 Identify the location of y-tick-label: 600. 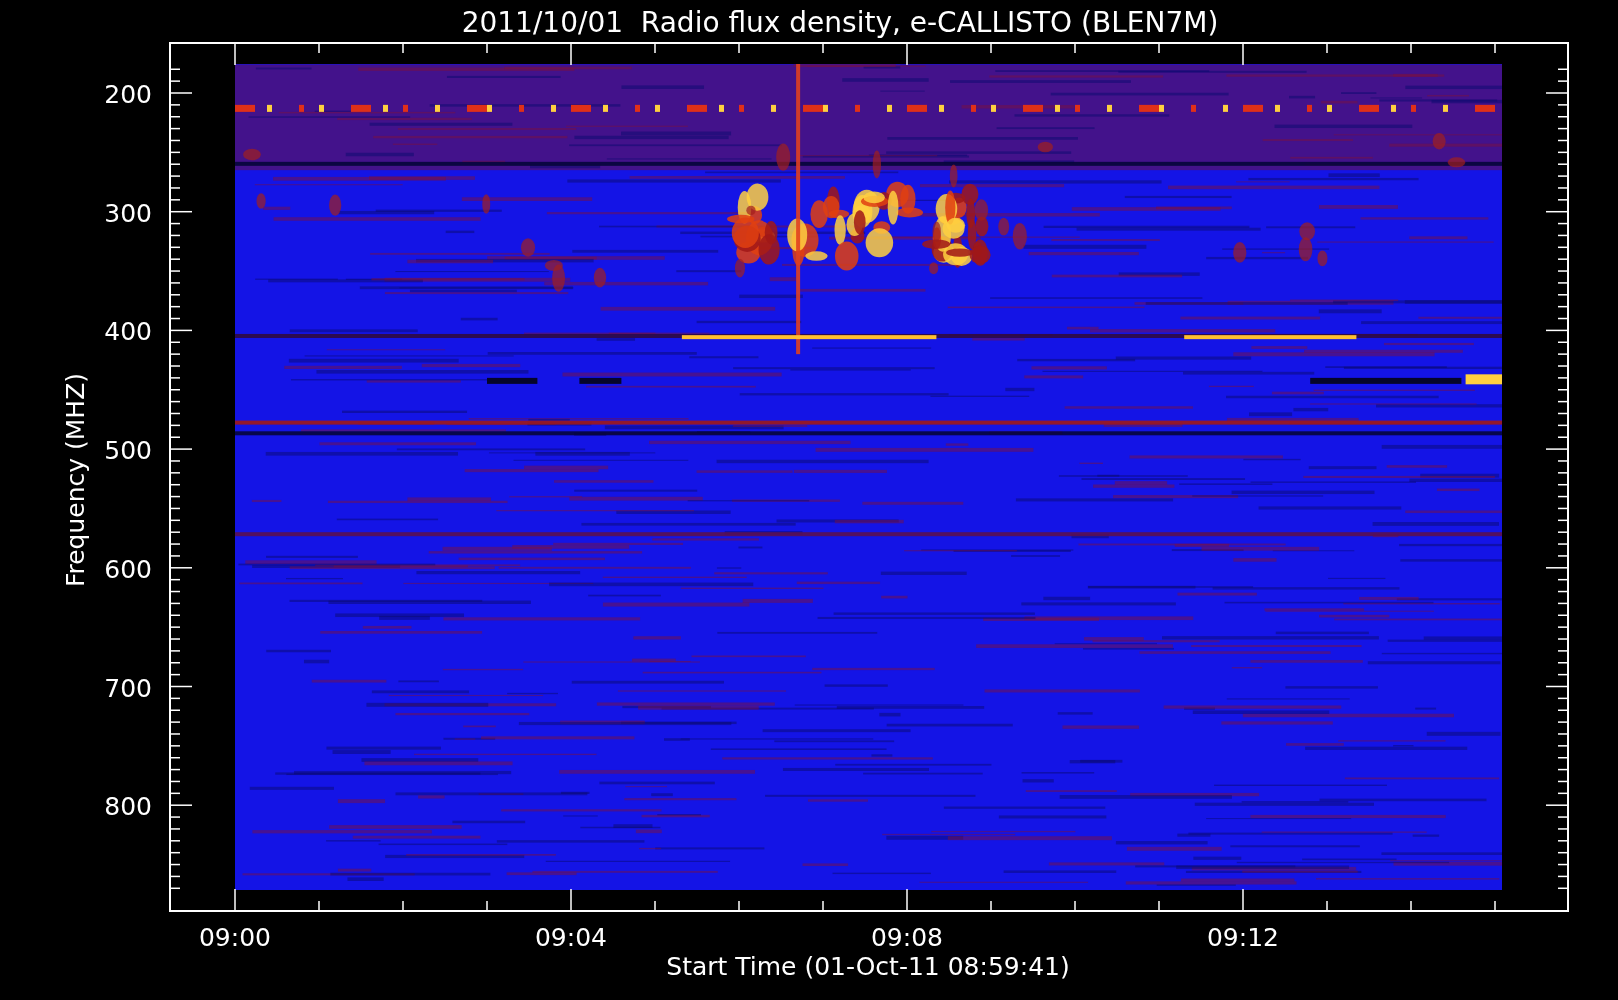
(128, 569).